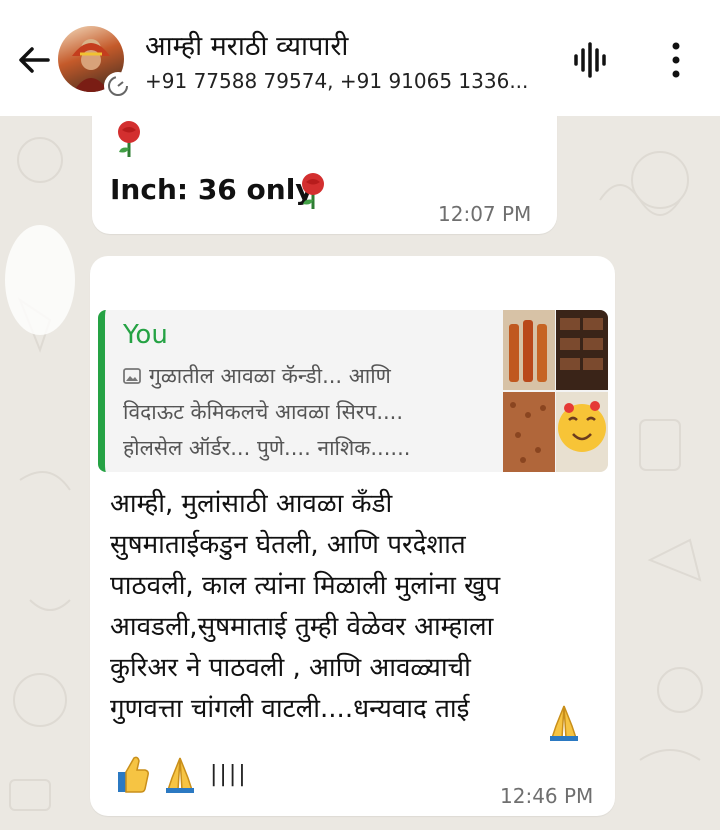 The width and height of the screenshot is (720, 830). What do you see at coordinates (212, 189) in the screenshot?
I see `message-text: Inch: 36 only` at bounding box center [212, 189].